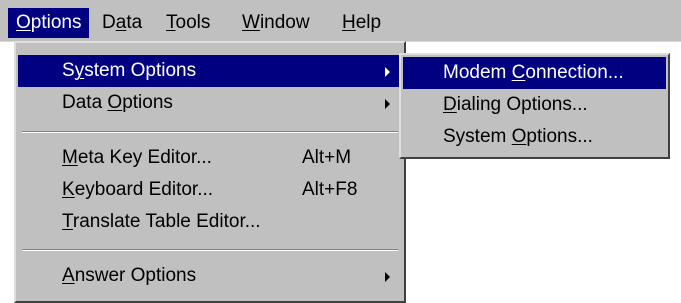 Image resolution: width=681 pixels, height=303 pixels. What do you see at coordinates (327, 157) in the screenshot?
I see `shortcut-label: Alt+M` at bounding box center [327, 157].